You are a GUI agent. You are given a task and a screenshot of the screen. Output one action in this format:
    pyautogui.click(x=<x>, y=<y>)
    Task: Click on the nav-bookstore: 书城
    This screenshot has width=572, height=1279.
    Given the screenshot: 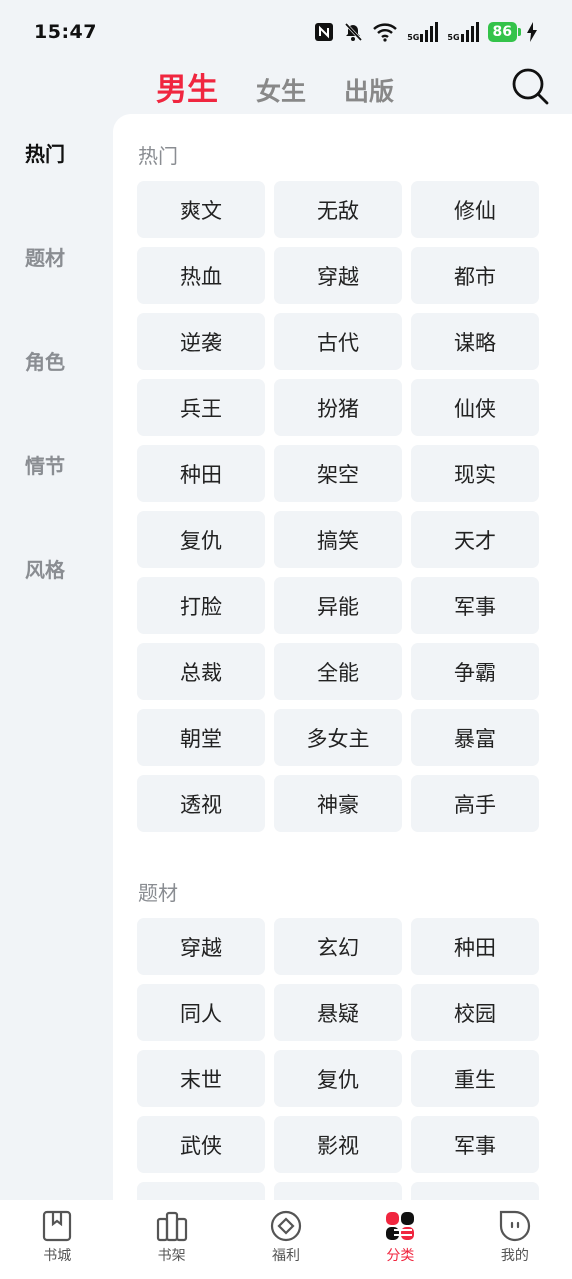 What is the action you would take?
    pyautogui.click(x=57, y=1239)
    